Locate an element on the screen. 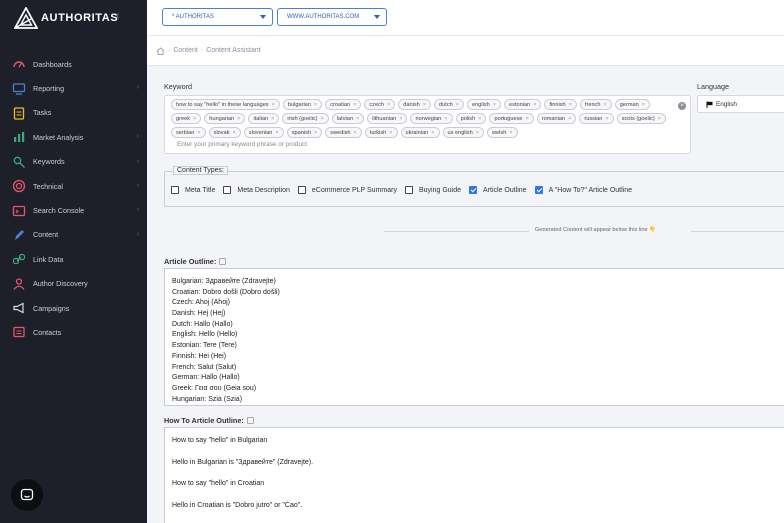 This screenshot has height=523, width=784. sidebar-item-tasks: Tasks is located at coordinates (73, 113).